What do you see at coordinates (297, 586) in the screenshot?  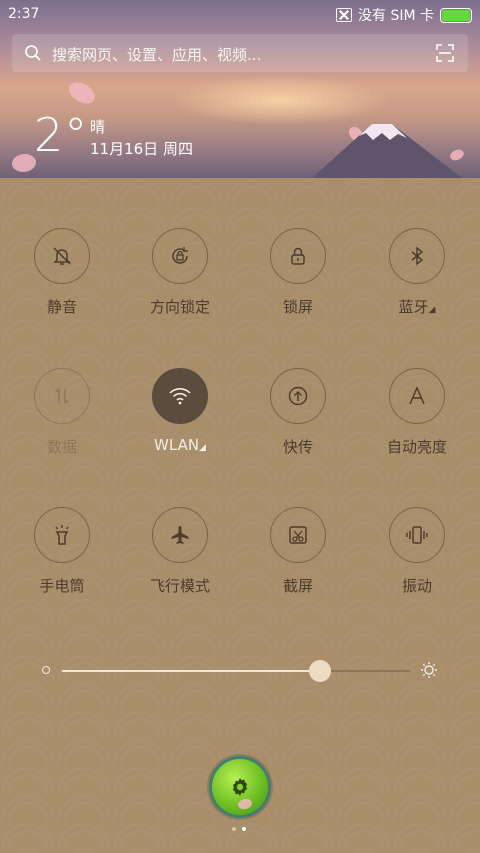 I see `toggle-label: 截屏` at bounding box center [297, 586].